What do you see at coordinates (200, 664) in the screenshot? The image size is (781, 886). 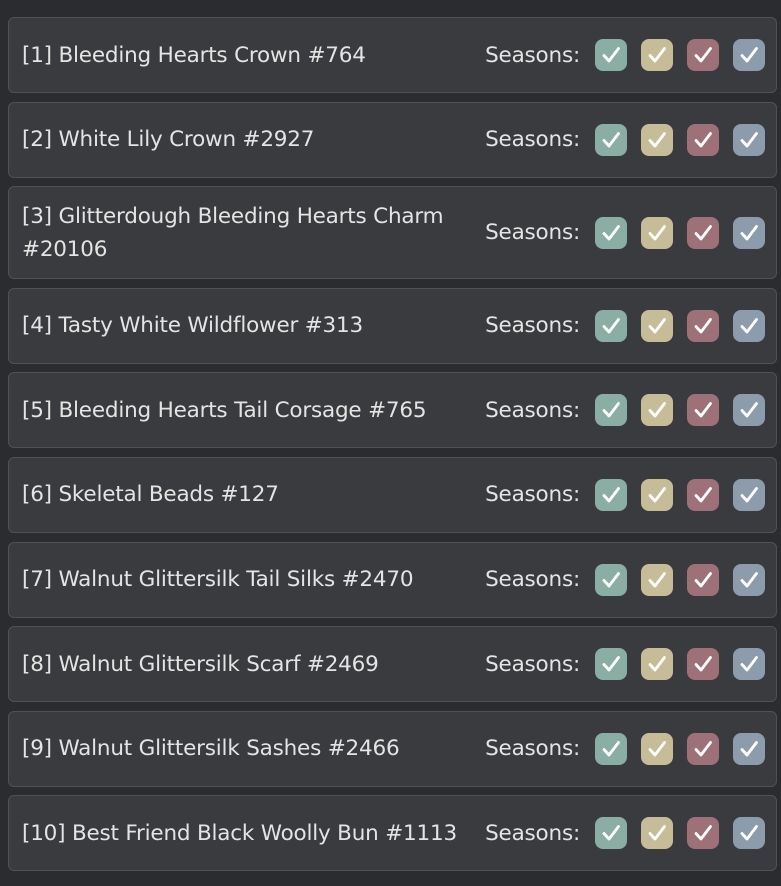 I see `item-title: [8] Walnut Glittersilk Scarf #2469` at bounding box center [200, 664].